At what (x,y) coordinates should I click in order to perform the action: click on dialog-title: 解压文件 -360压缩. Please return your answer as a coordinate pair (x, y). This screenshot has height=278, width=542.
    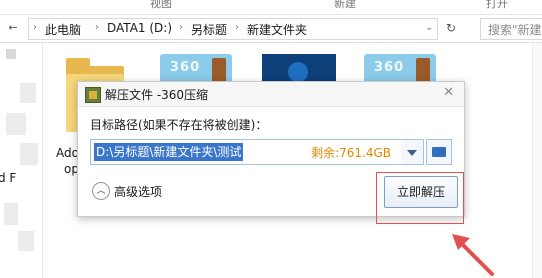
    Looking at the image, I should click on (157, 95).